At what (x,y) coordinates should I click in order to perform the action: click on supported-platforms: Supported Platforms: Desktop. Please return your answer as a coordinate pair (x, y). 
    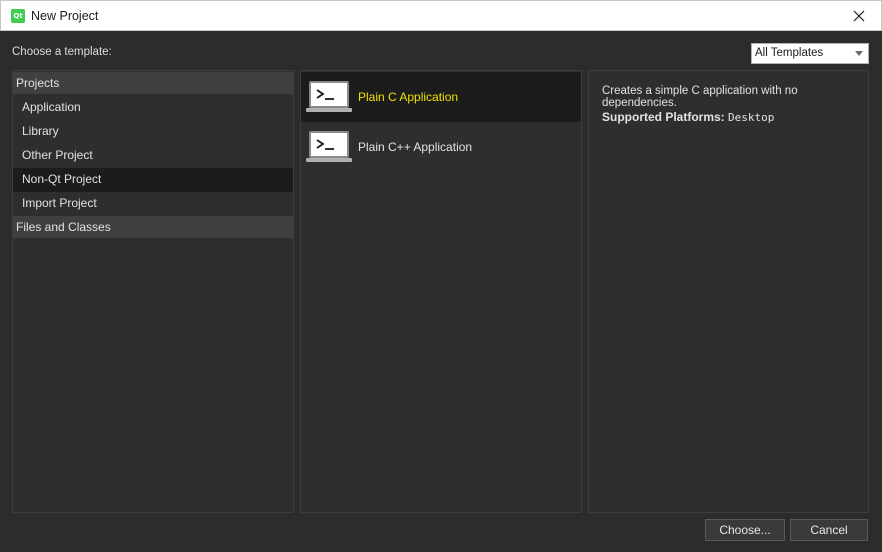
    Looking at the image, I should click on (688, 117).